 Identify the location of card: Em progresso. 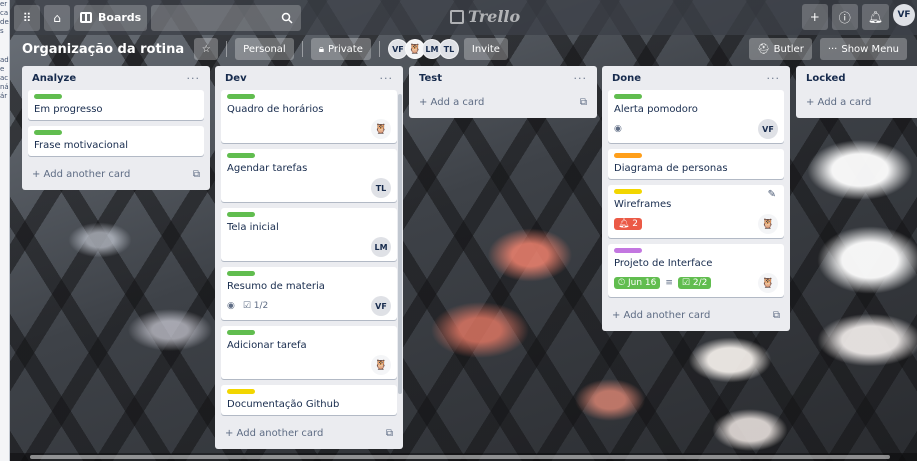
(116, 105).